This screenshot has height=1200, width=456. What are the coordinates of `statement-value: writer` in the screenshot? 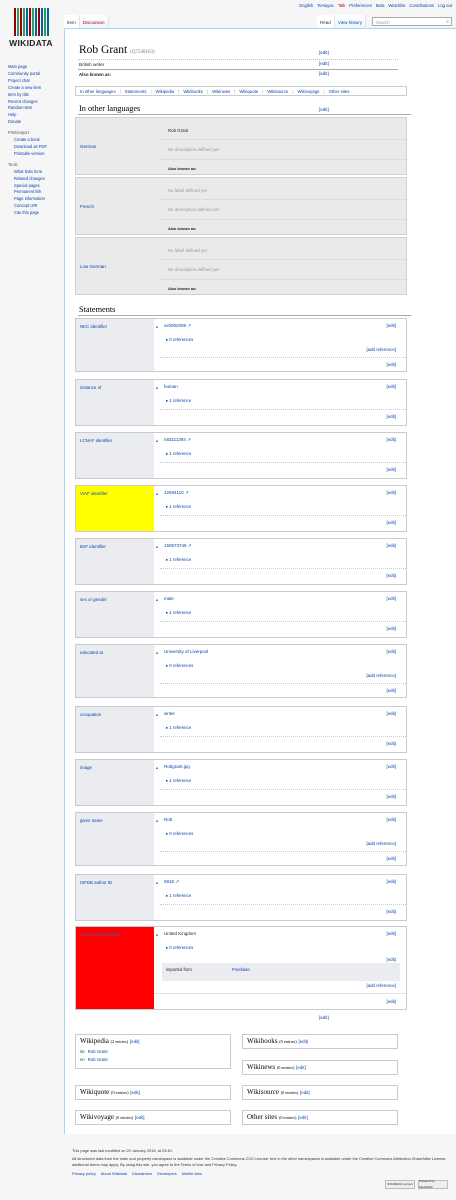 It's located at (169, 713).